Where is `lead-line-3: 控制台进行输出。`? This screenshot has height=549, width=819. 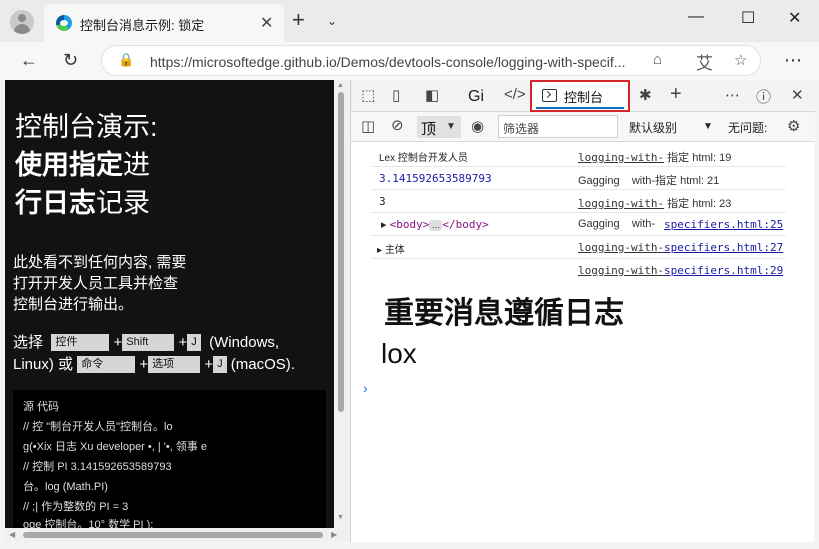 lead-line-3: 控制台进行输出。 is located at coordinates (73, 304).